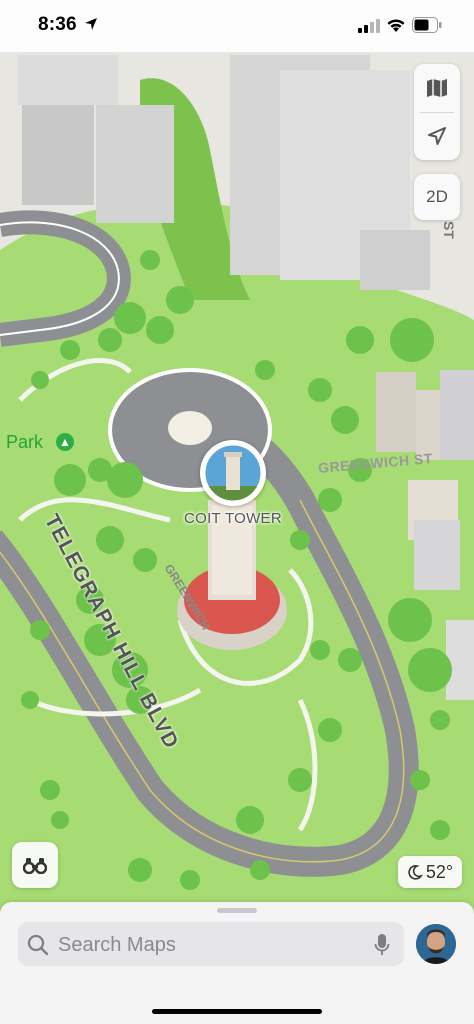 The height and width of the screenshot is (1024, 474). Describe the element at coordinates (38, 945) in the screenshot. I see `magnifying-glass-icon` at that location.